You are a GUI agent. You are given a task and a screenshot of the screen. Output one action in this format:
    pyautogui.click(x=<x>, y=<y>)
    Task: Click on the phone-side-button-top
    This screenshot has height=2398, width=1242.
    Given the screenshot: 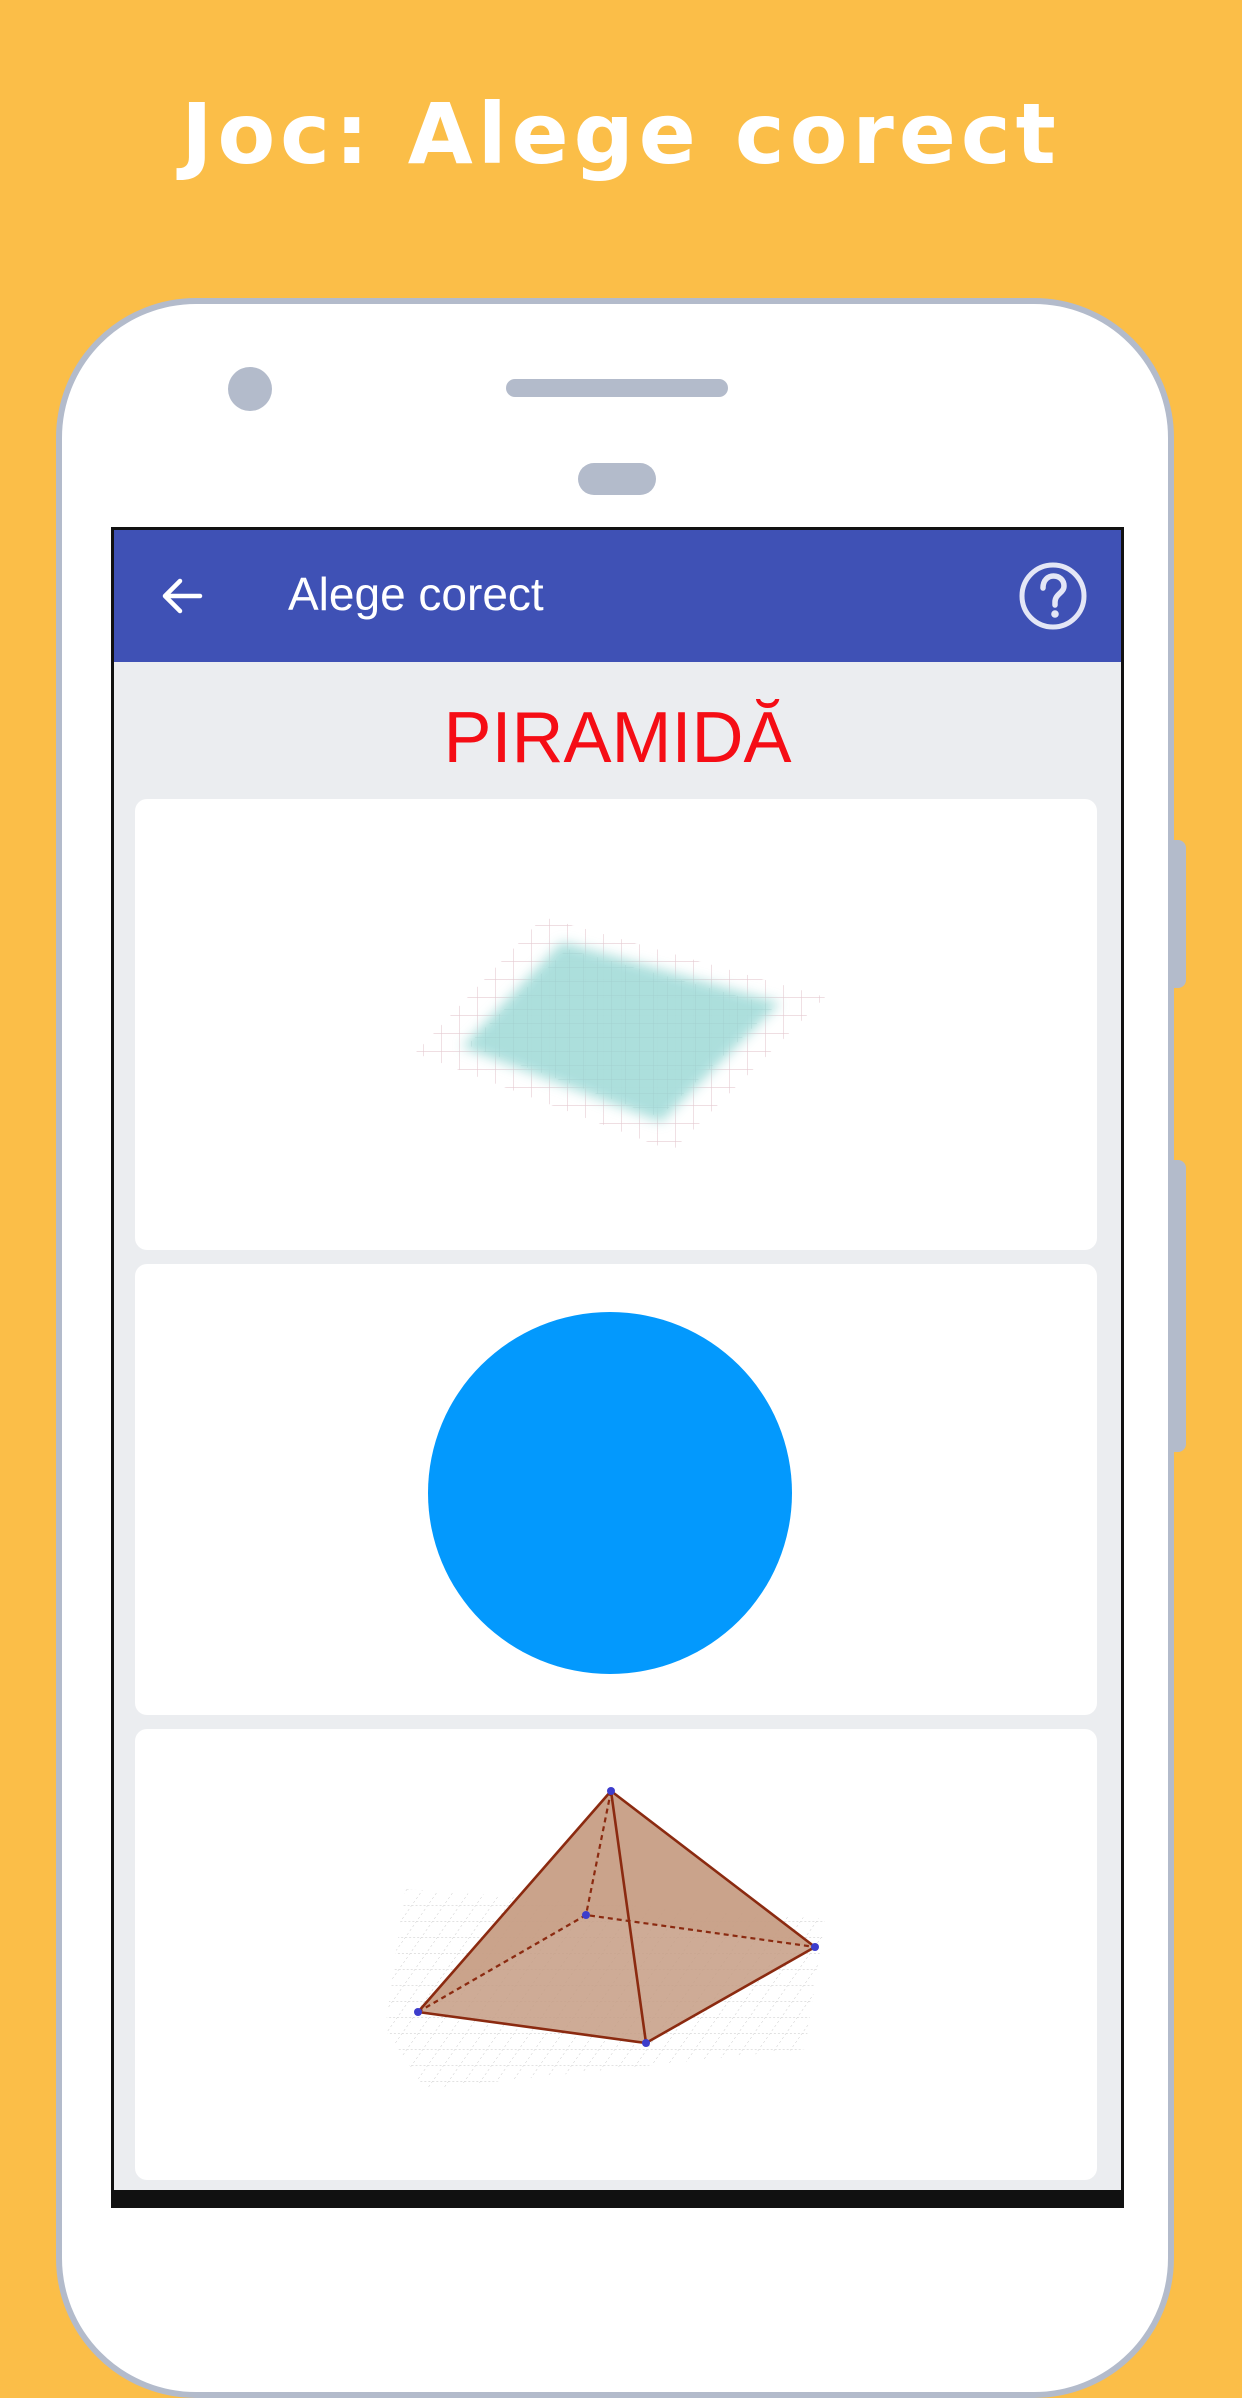 What is the action you would take?
    pyautogui.click(x=1180, y=914)
    